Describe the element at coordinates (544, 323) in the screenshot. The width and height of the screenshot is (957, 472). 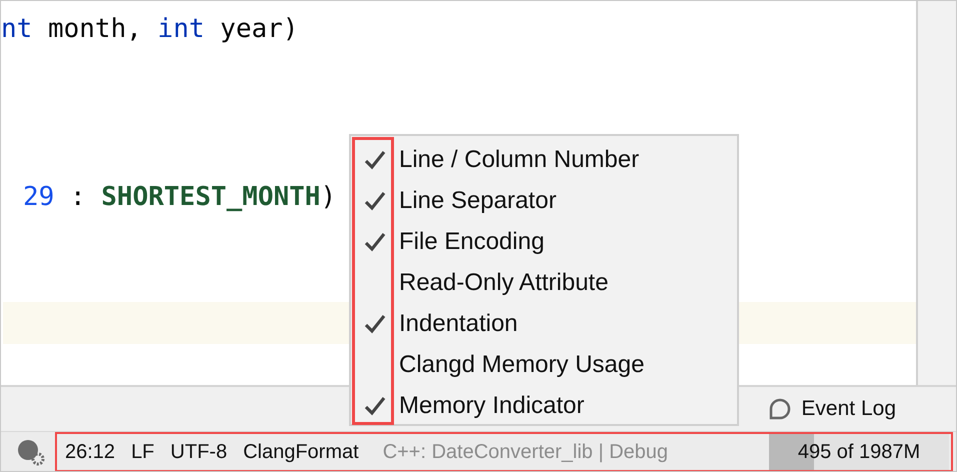
I see `menu-item: Indentation` at that location.